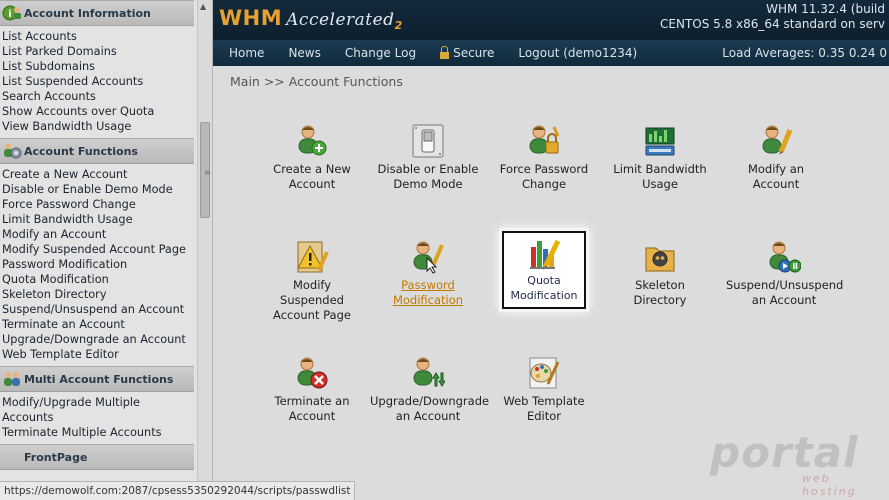  I want to click on tile-line: Change, so click(544, 184).